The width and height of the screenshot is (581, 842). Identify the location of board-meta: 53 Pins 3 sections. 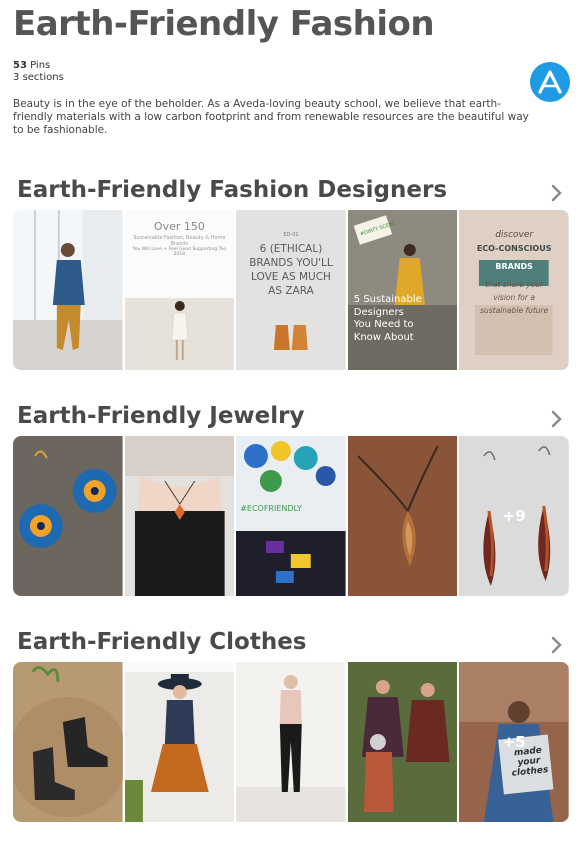
(38, 72).